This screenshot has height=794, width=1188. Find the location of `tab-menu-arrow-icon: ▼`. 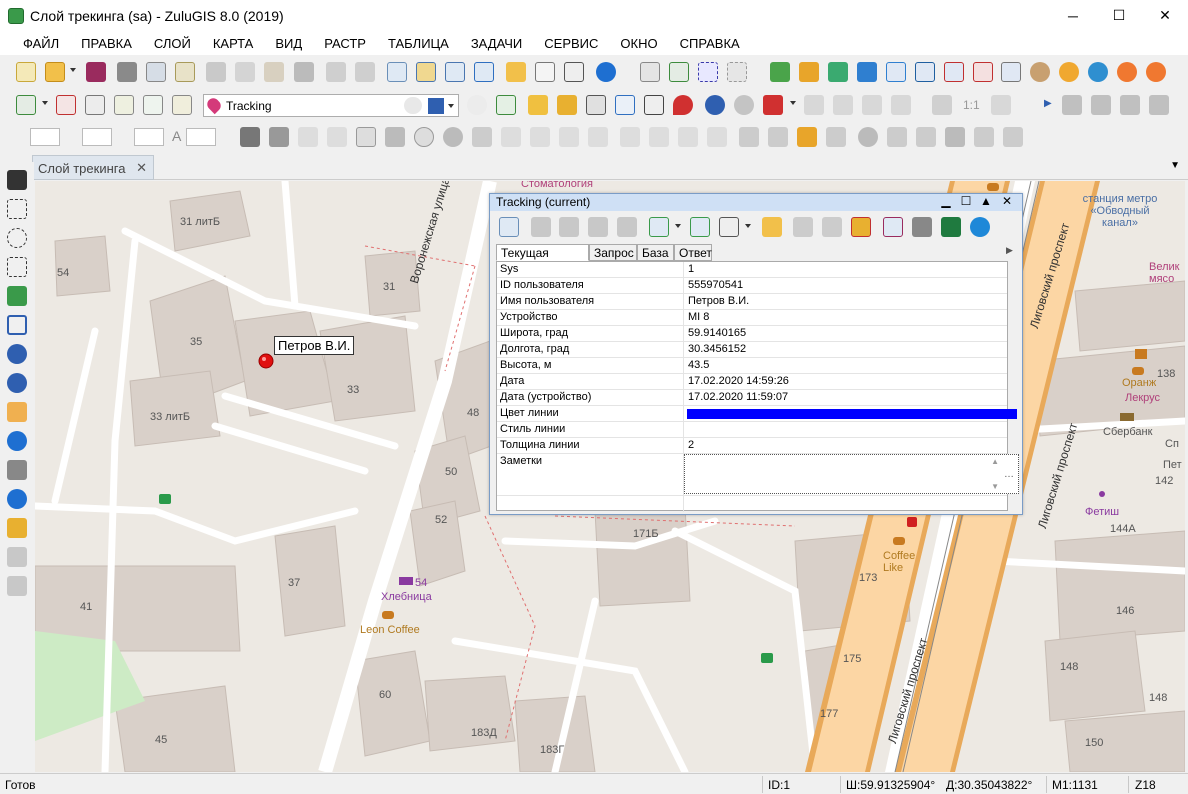

tab-menu-arrow-icon: ▼ is located at coordinates (1175, 165).